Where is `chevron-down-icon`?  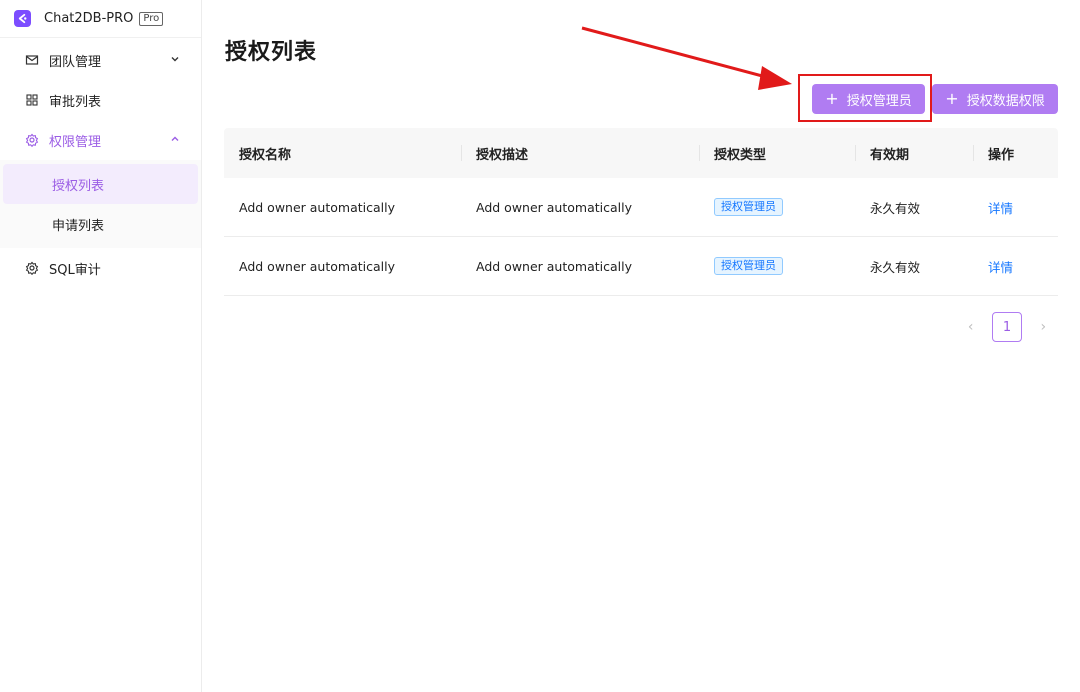 chevron-down-icon is located at coordinates (175, 59).